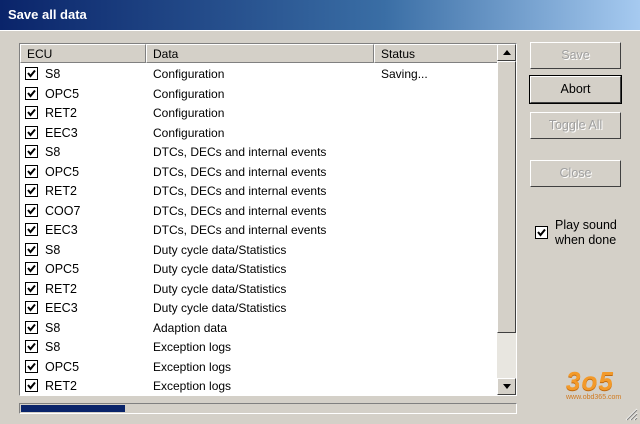 The image size is (640, 424). I want to click on table-row: RET2 DTCs, DECs and internal events, so click(259, 191).